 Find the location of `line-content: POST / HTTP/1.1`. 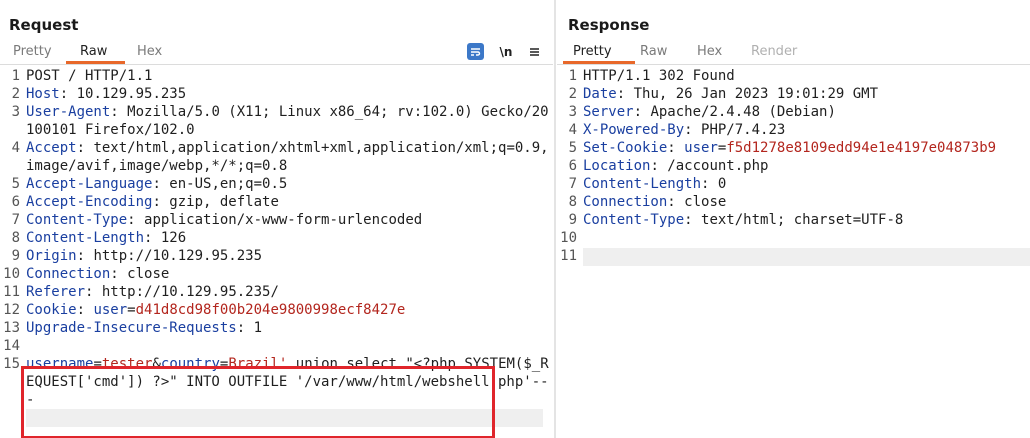

line-content: POST / HTTP/1.1 is located at coordinates (286, 76).